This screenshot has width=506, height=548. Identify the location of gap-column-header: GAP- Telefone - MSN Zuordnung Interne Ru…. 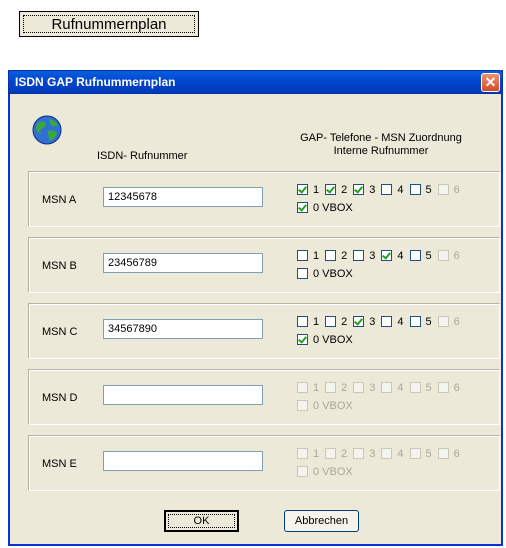
(381, 145).